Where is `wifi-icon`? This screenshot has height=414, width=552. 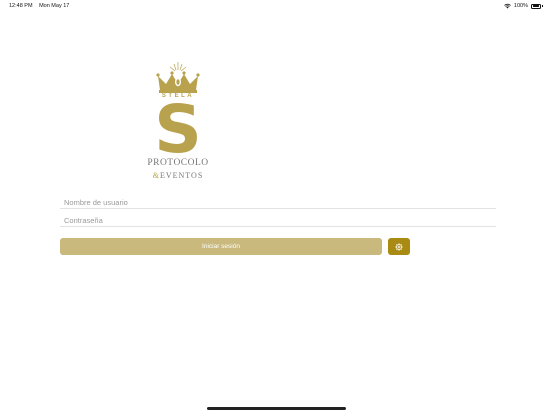 wifi-icon is located at coordinates (507, 6).